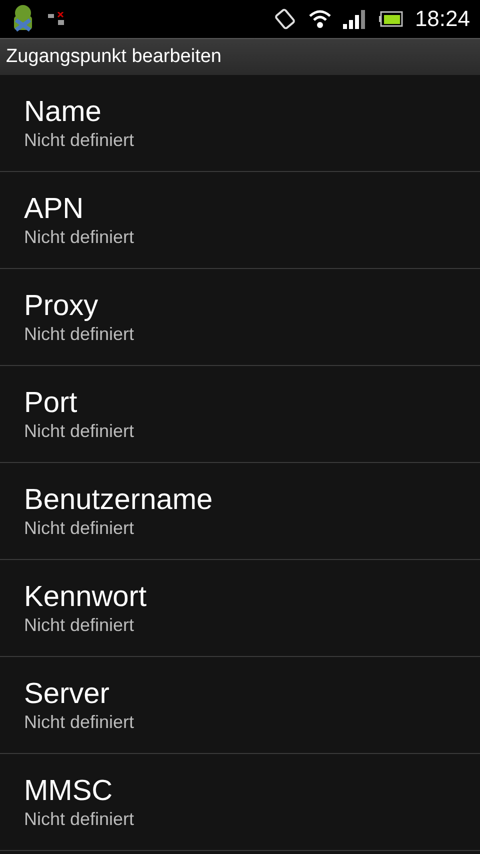 Image resolution: width=480 pixels, height=854 pixels. I want to click on setting-title: MMSC, so click(68, 791).